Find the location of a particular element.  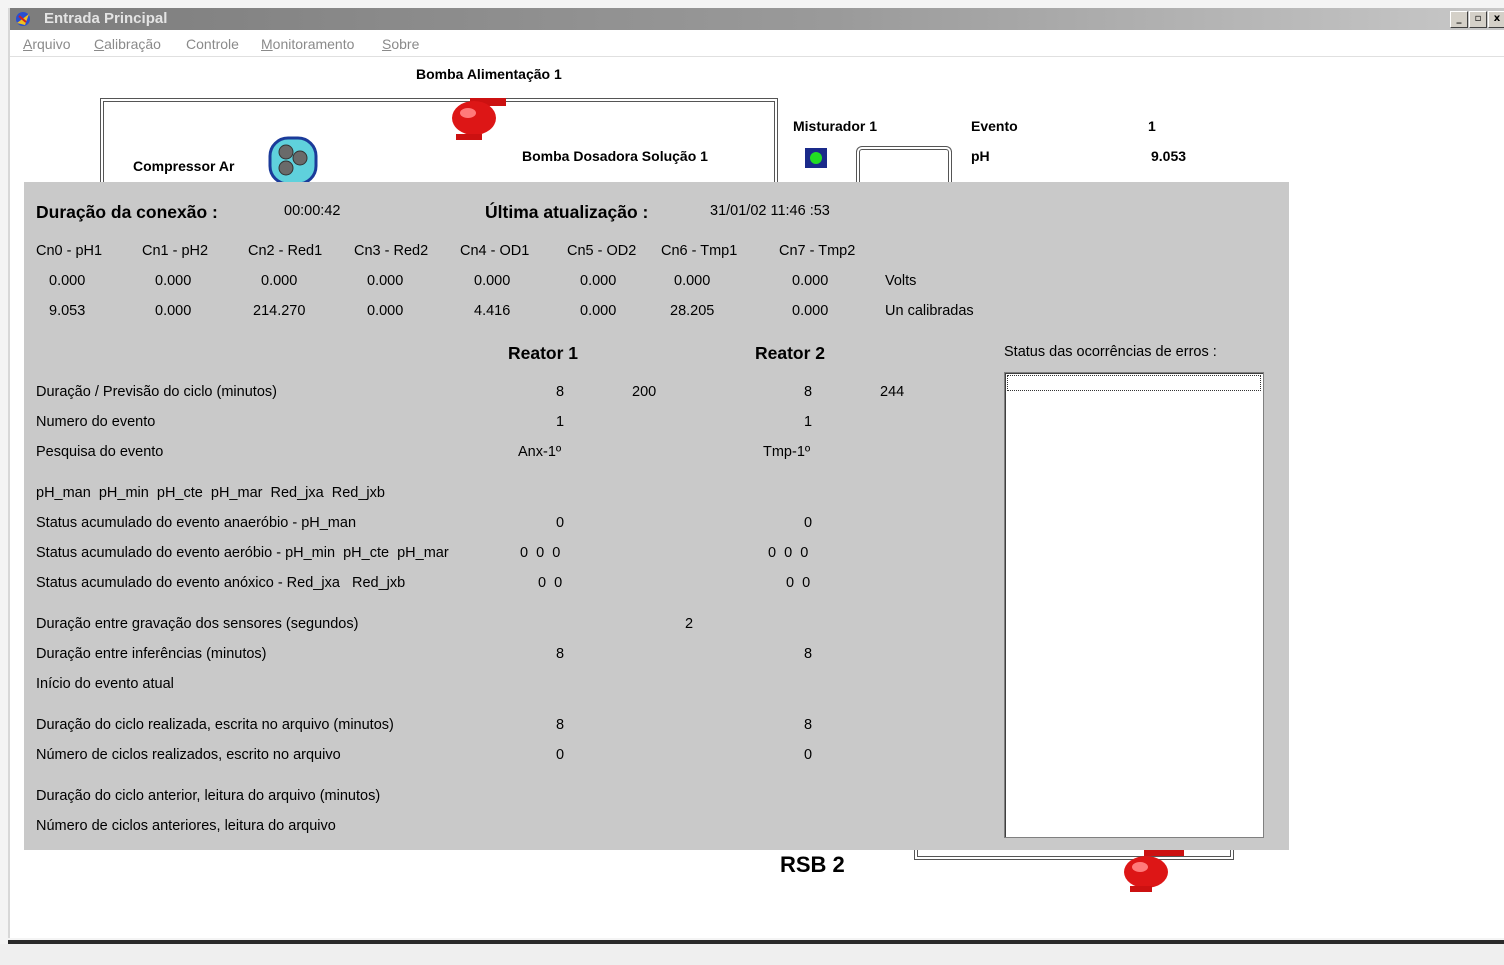

row-r1-forecast: 200 is located at coordinates (644, 392).